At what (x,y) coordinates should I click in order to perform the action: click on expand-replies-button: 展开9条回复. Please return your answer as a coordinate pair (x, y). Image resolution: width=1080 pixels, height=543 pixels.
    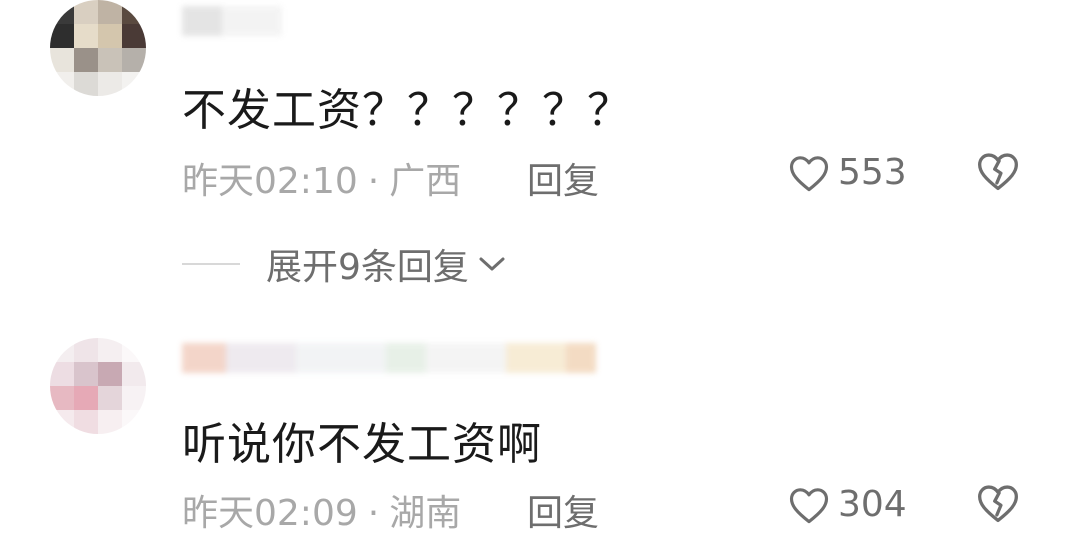
    Looking at the image, I should click on (344, 264).